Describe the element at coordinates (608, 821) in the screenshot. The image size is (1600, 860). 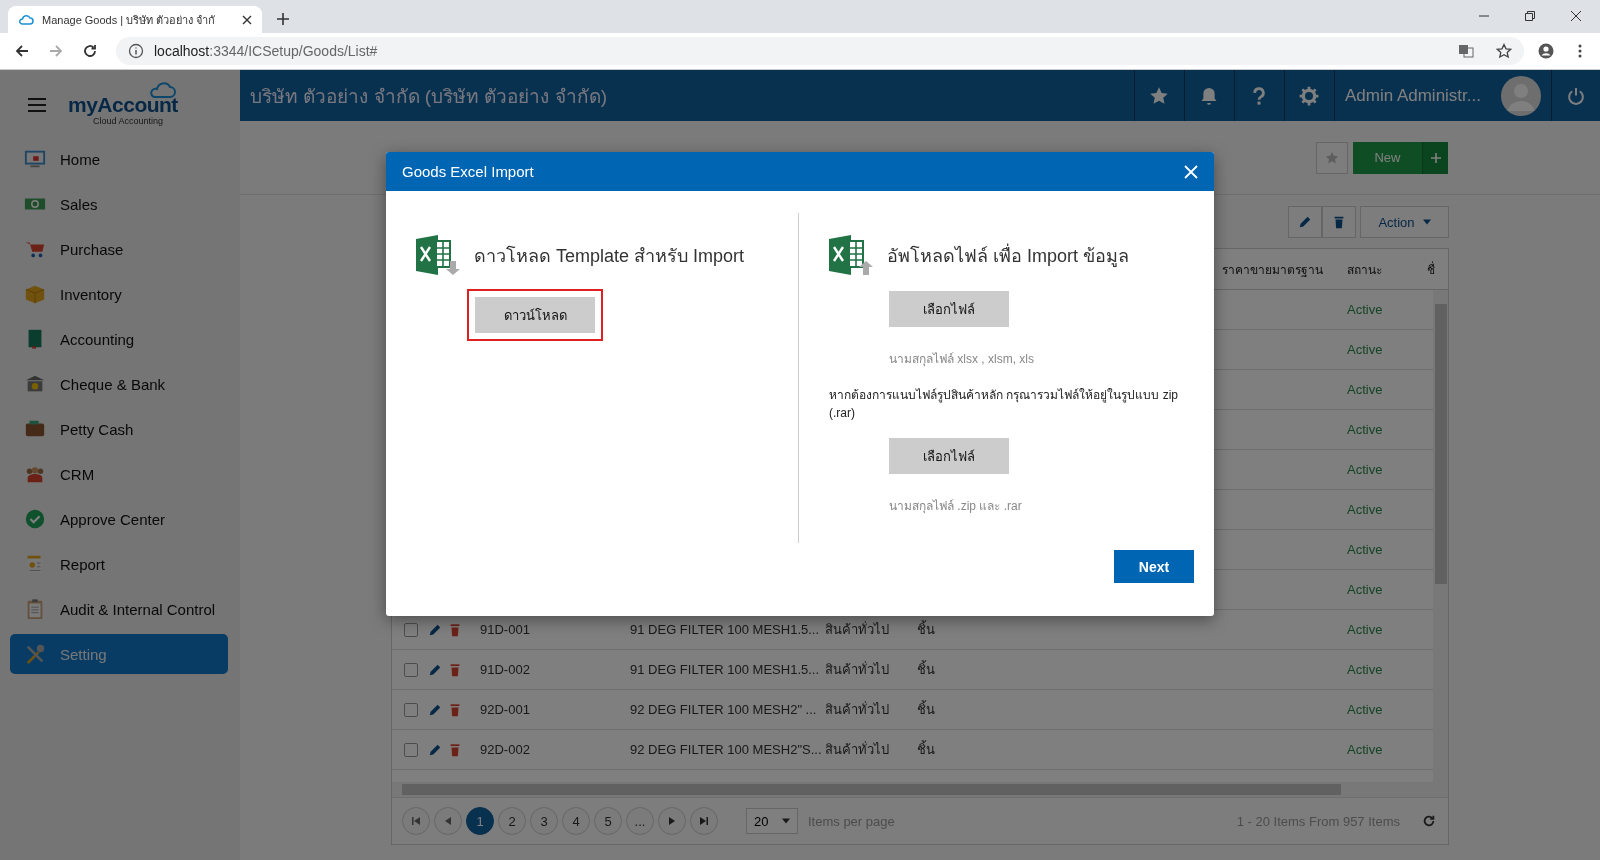
I see `page-button: 5` at that location.